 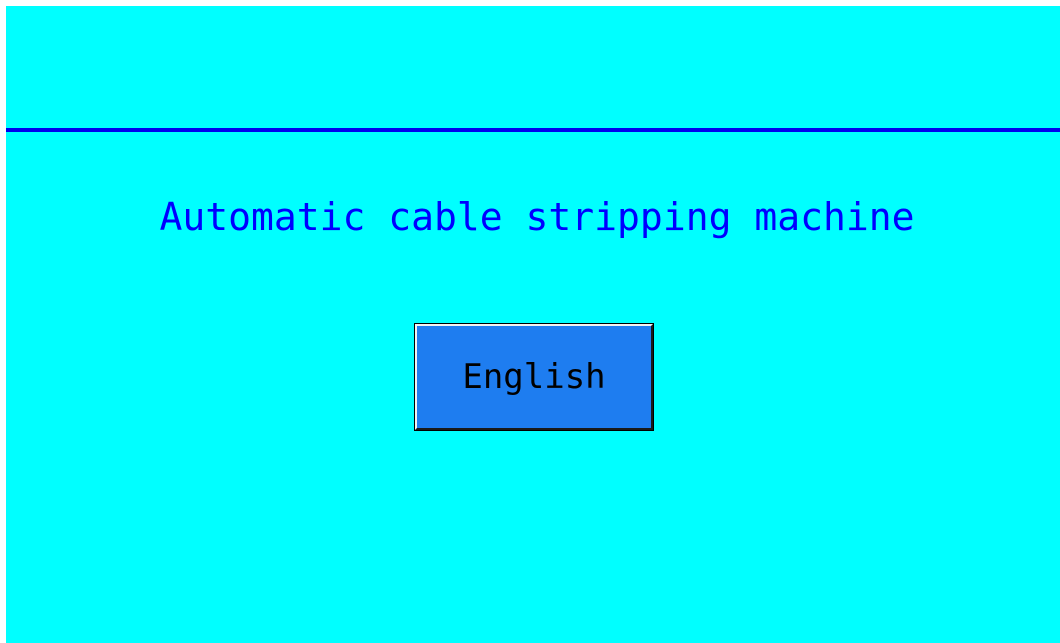 I want to click on header-divider, so click(x=533, y=130).